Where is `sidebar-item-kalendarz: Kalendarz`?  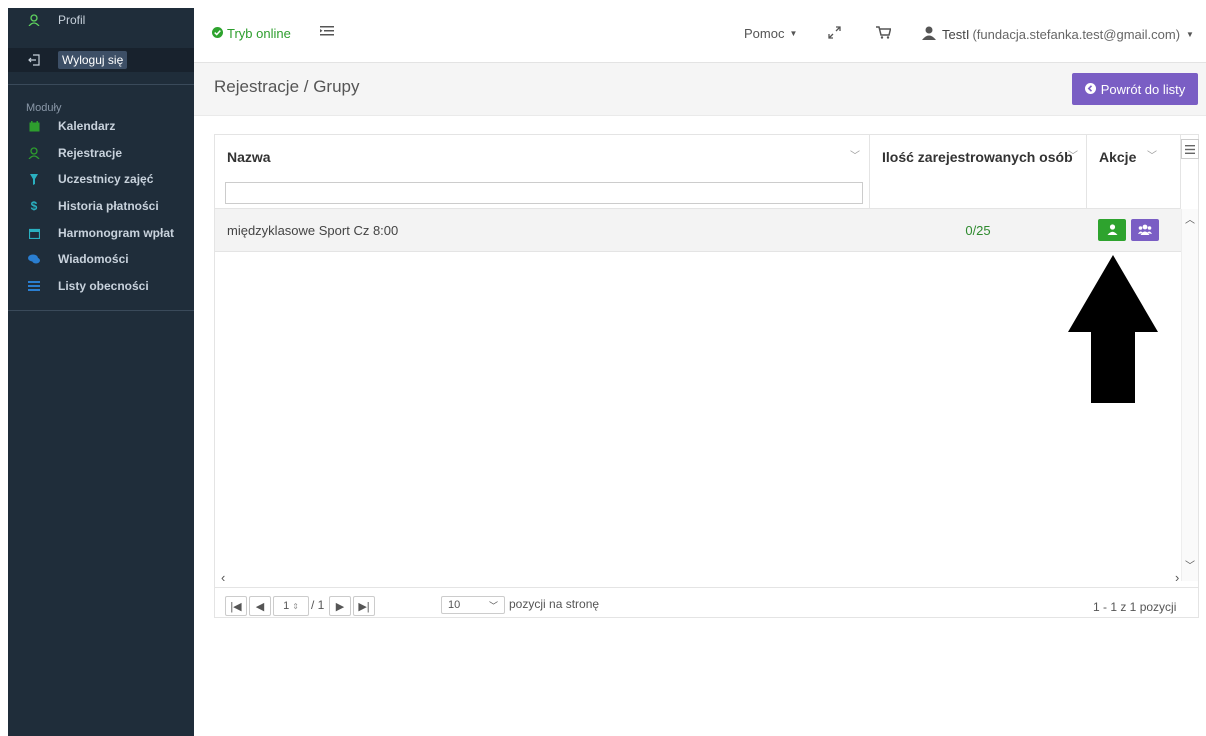
sidebar-item-kalendarz: Kalendarz is located at coordinates (101, 126).